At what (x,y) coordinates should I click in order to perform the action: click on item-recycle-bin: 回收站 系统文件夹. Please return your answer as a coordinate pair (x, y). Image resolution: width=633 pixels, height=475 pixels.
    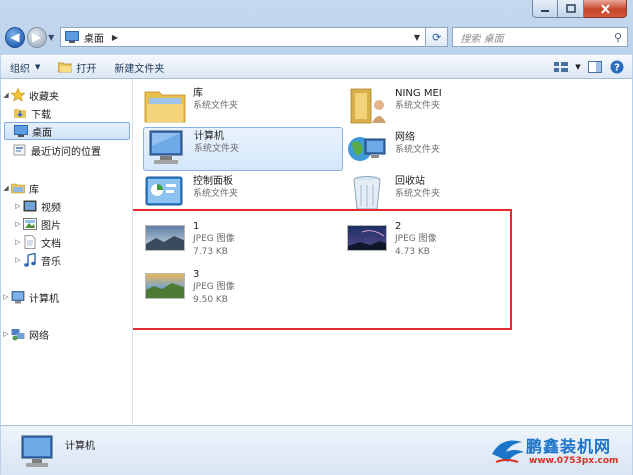
    Looking at the image, I should click on (430, 195).